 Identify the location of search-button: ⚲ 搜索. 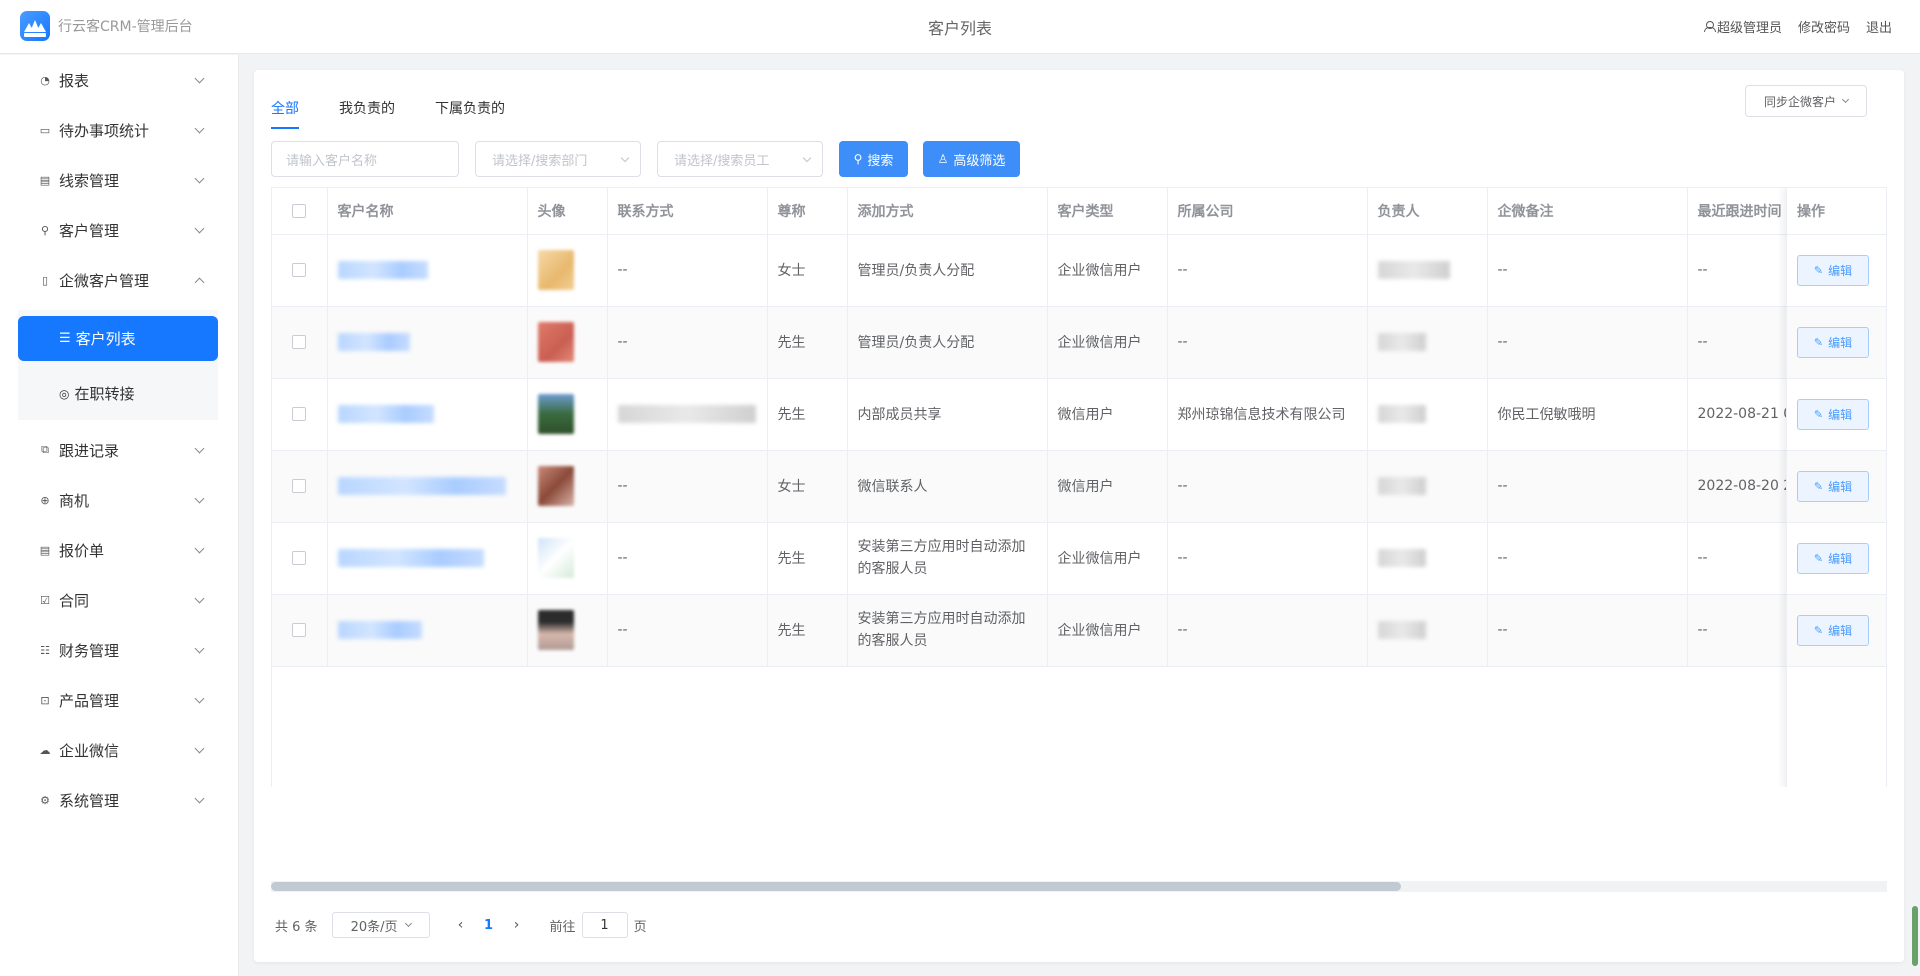
(873, 159).